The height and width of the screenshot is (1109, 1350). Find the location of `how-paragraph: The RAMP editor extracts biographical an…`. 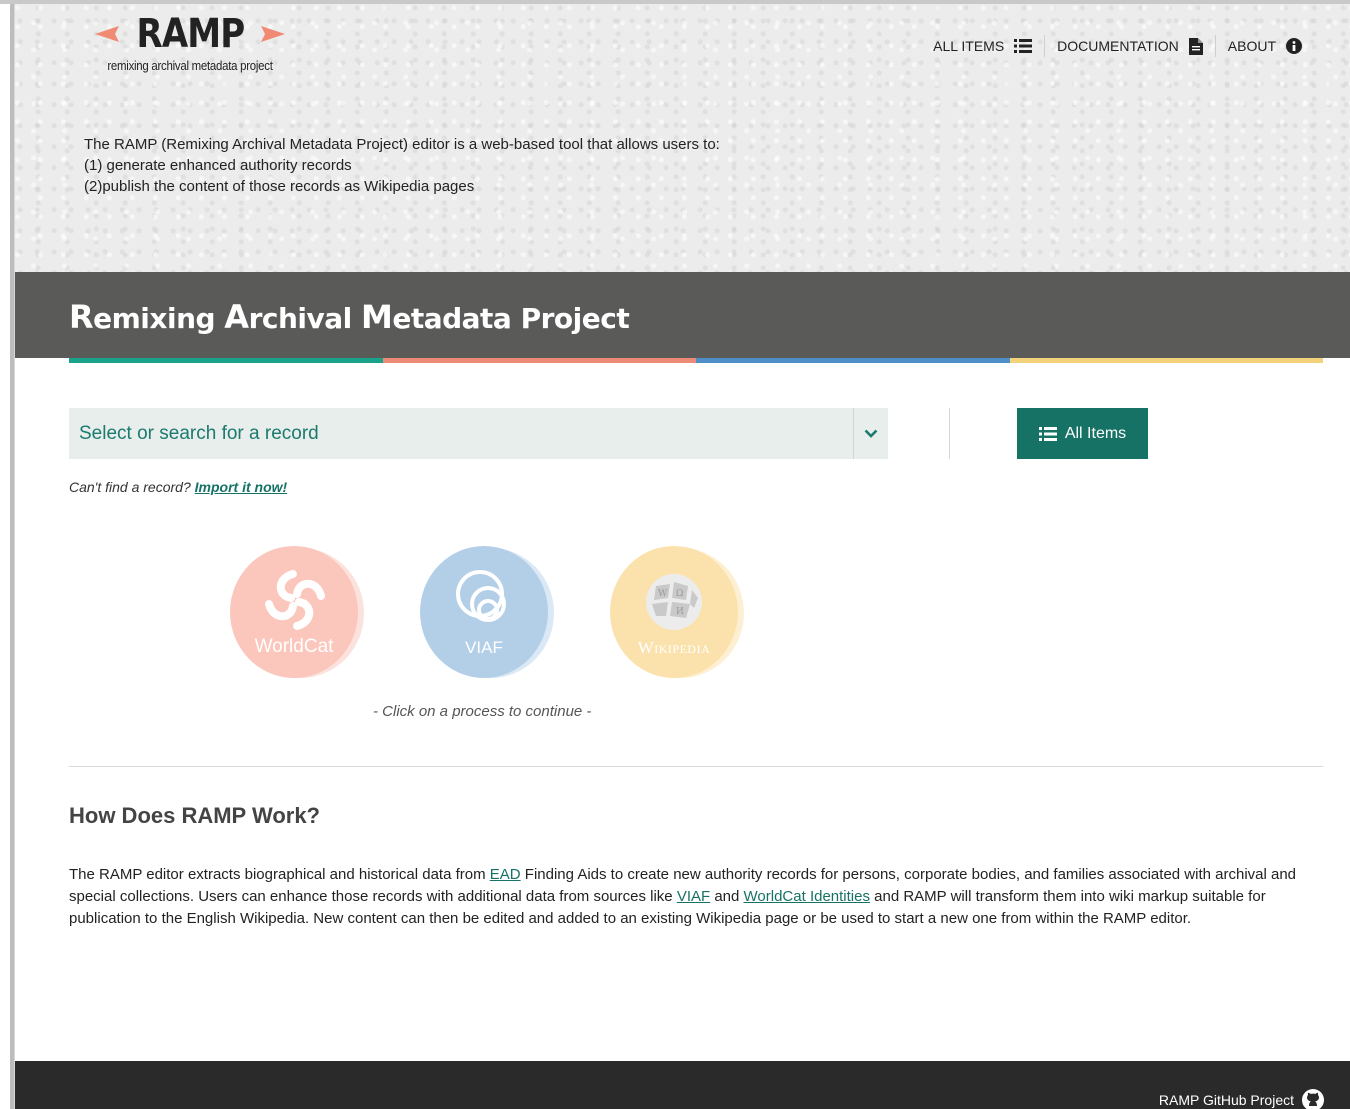

how-paragraph: The RAMP editor extracts biographical an… is located at coordinates (683, 896).